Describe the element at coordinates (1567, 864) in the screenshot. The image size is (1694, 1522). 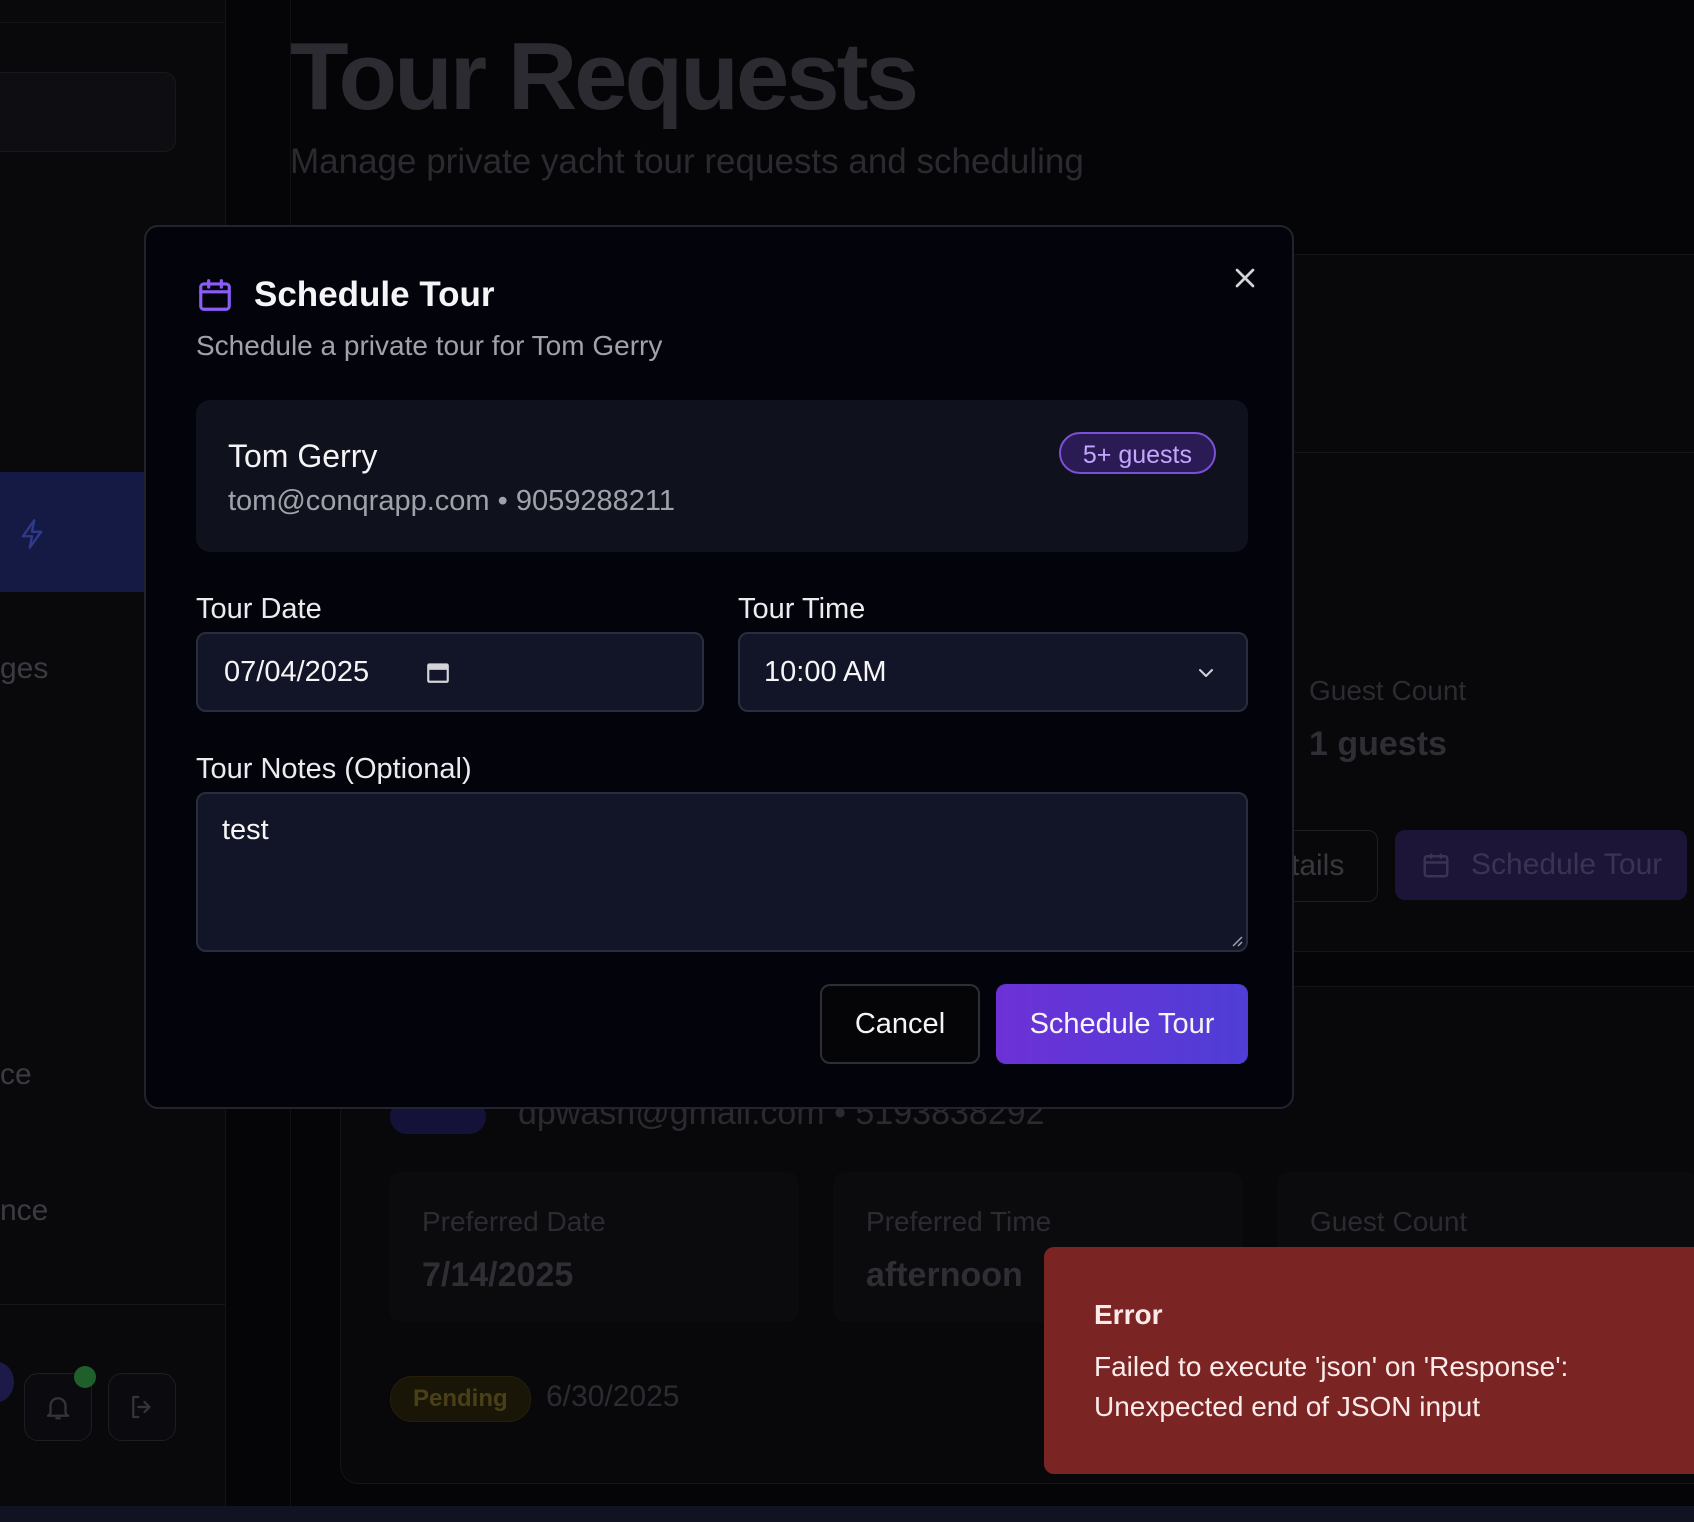
I see `schedule-tour-label: Schedule Tour` at that location.